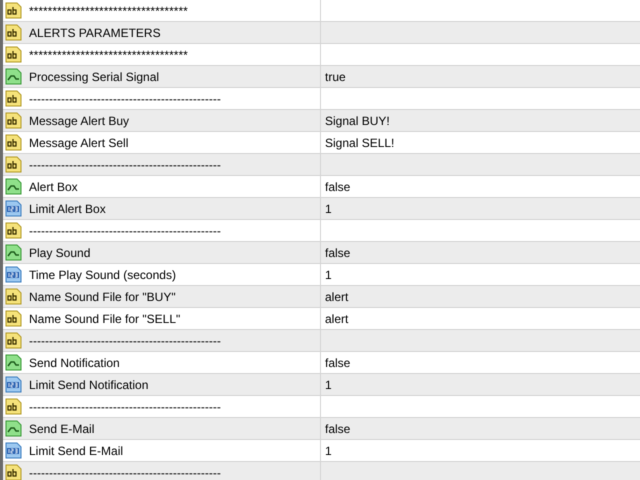 The image size is (640, 480). Describe the element at coordinates (79, 121) in the screenshot. I see `parameter-name: Message Alert Buy` at that location.